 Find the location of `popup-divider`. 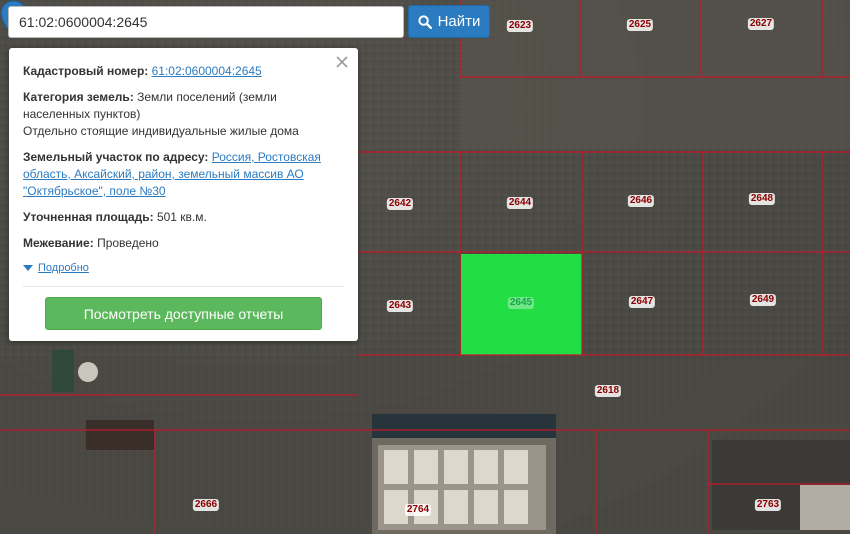

popup-divider is located at coordinates (183, 286).